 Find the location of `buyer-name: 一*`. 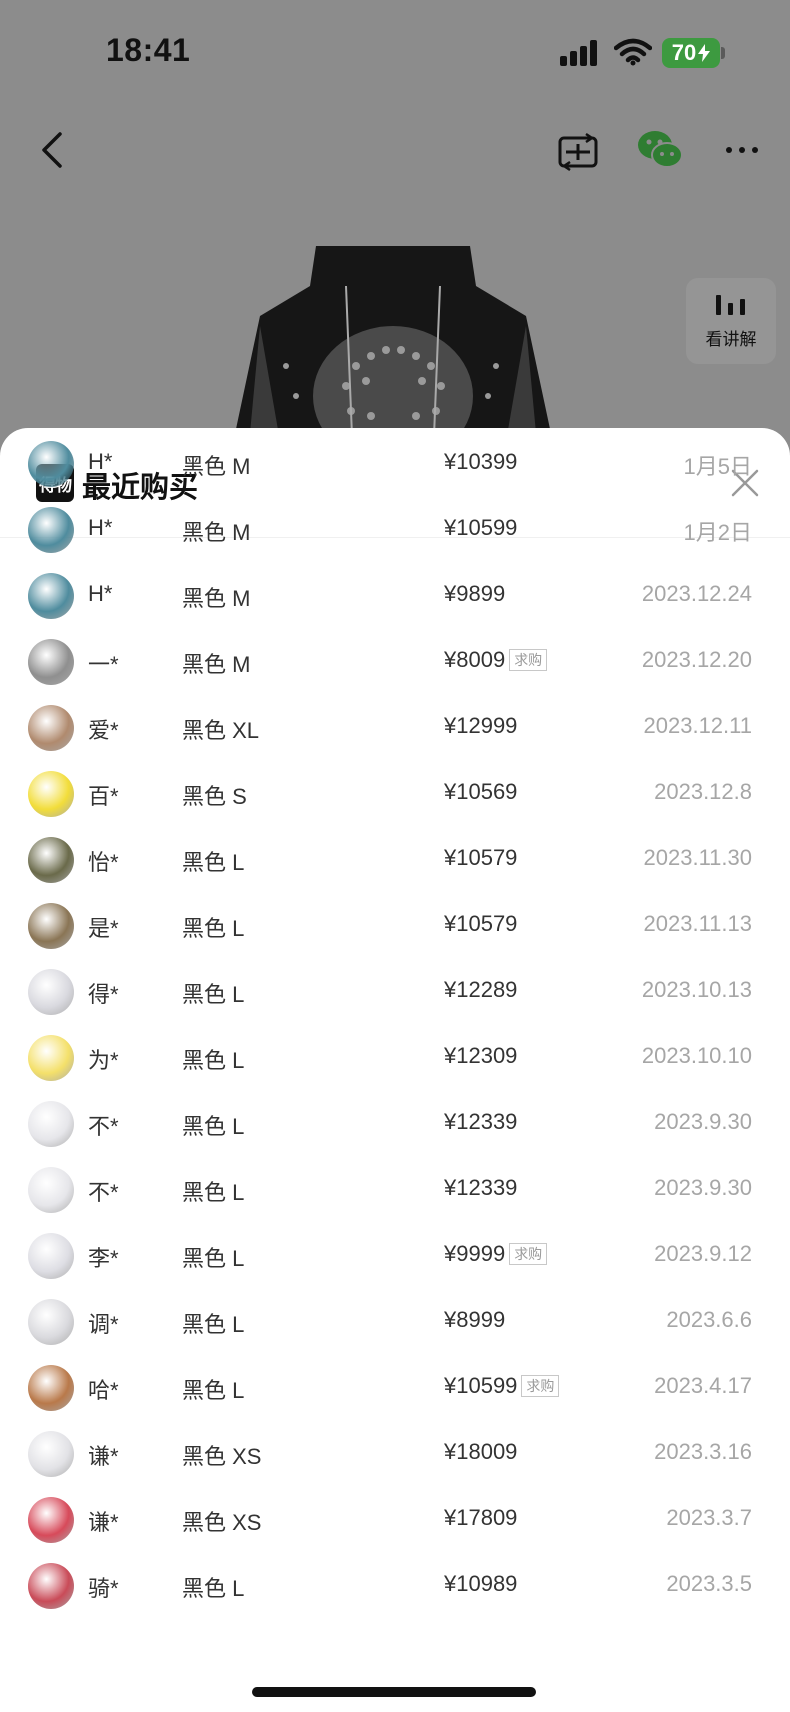

buyer-name: 一* is located at coordinates (103, 664).